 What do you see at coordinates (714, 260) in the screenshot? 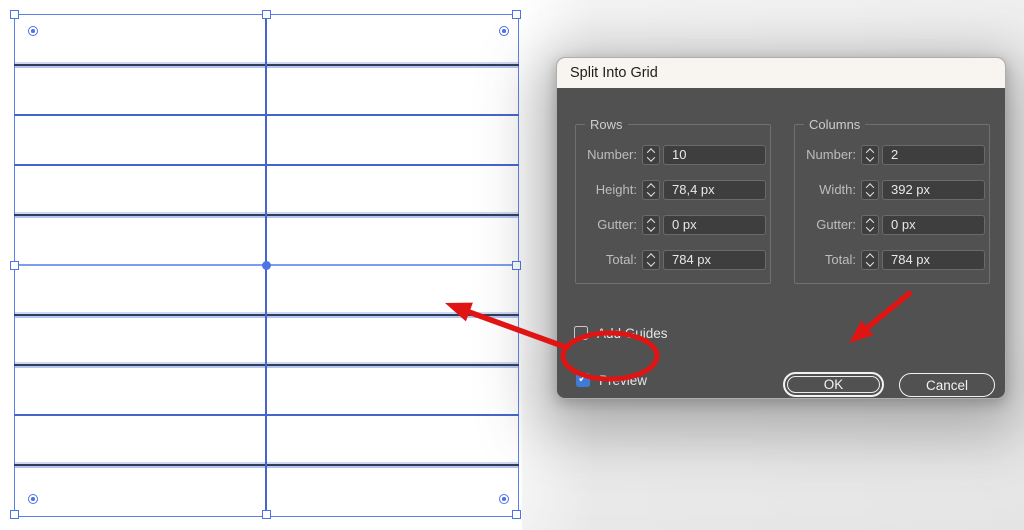
I see `rows-total-input: 784 px` at bounding box center [714, 260].